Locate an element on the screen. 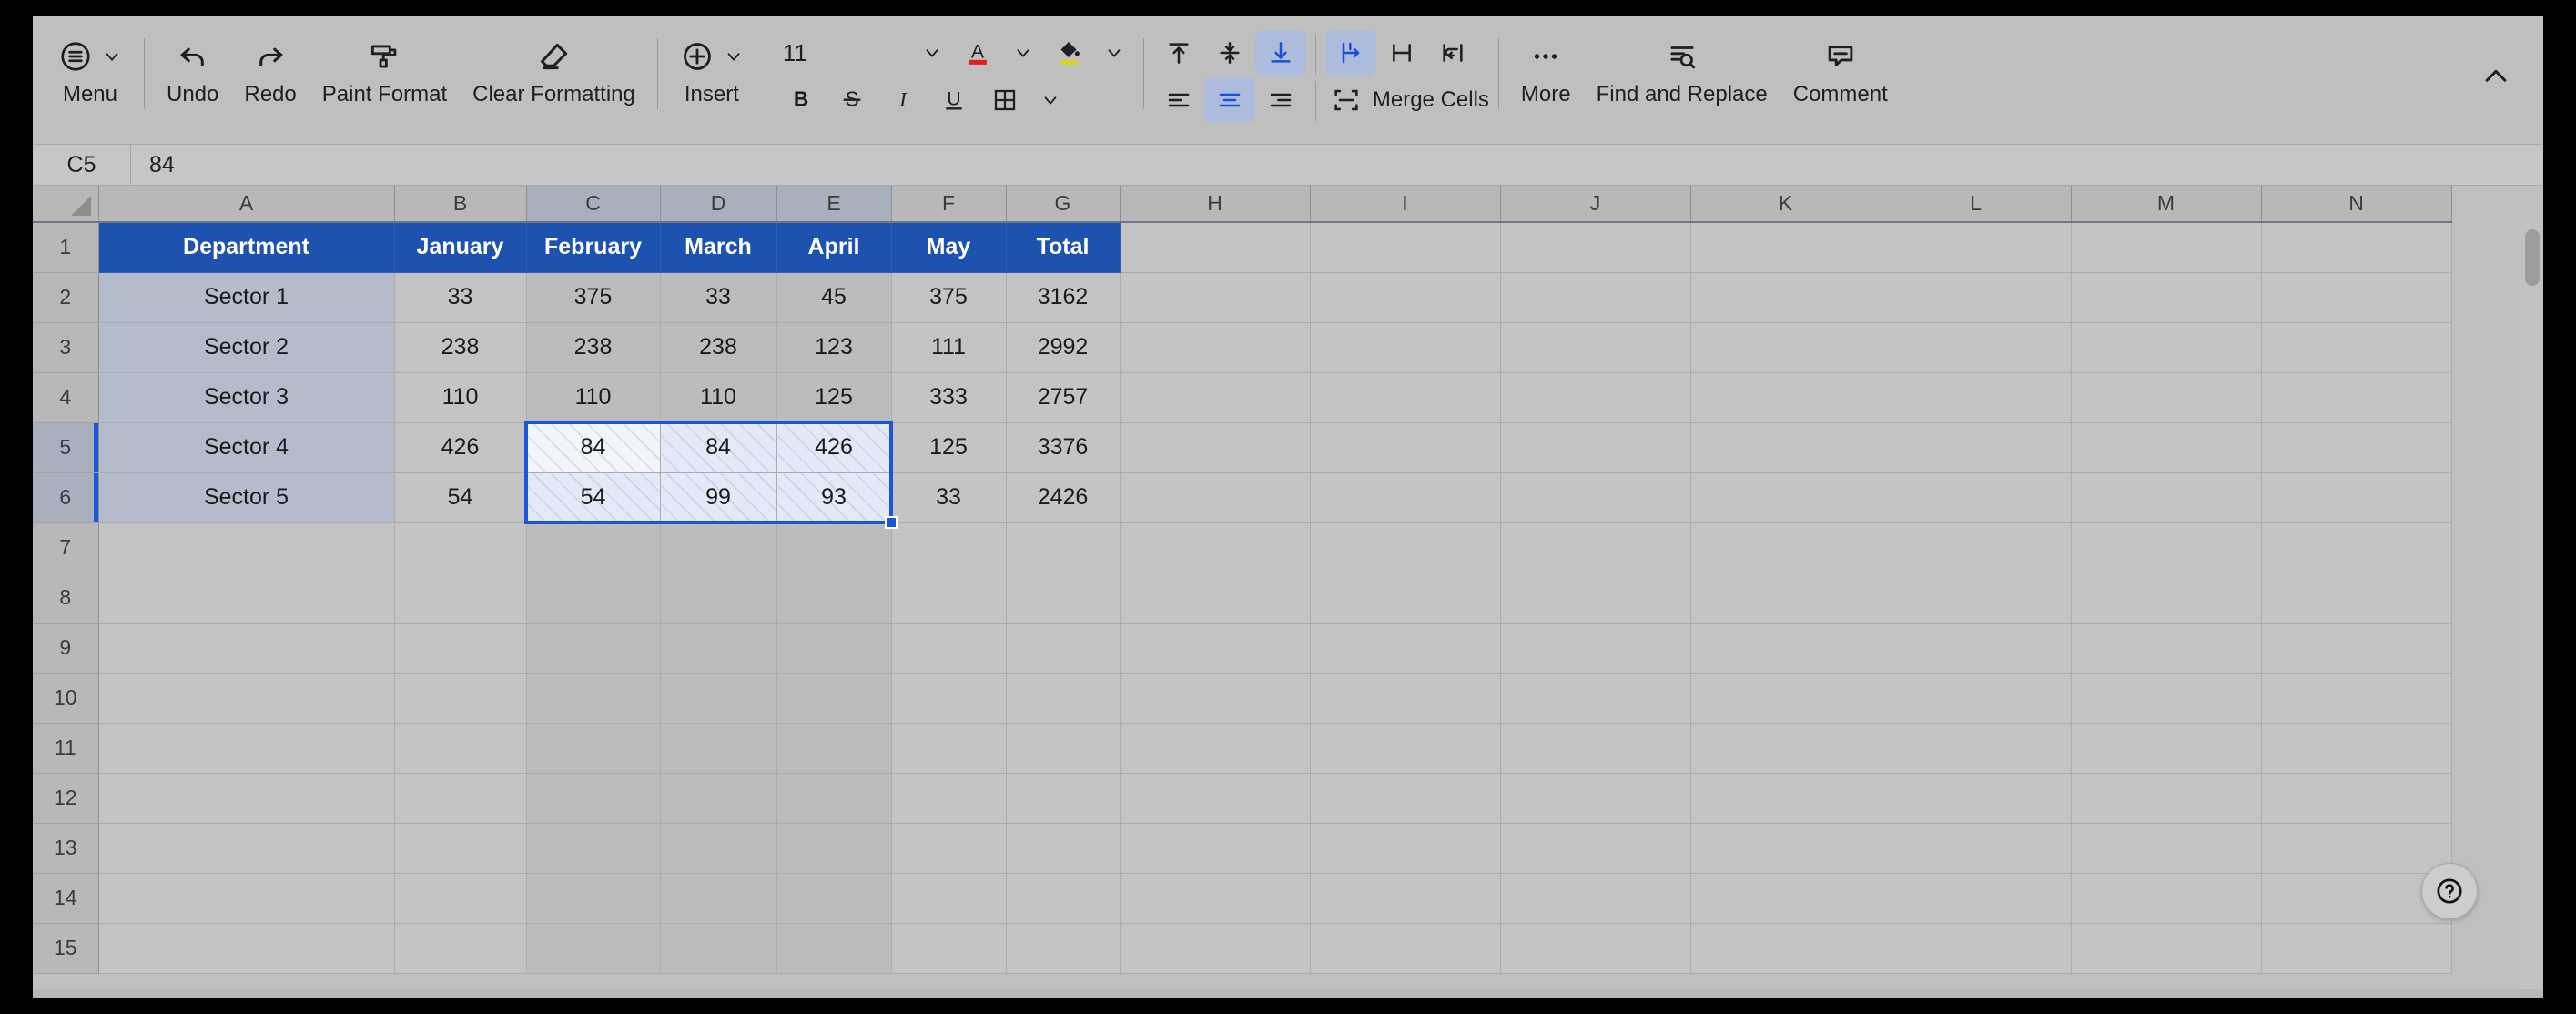 The image size is (2576, 1014). cell-F13 is located at coordinates (949, 849).